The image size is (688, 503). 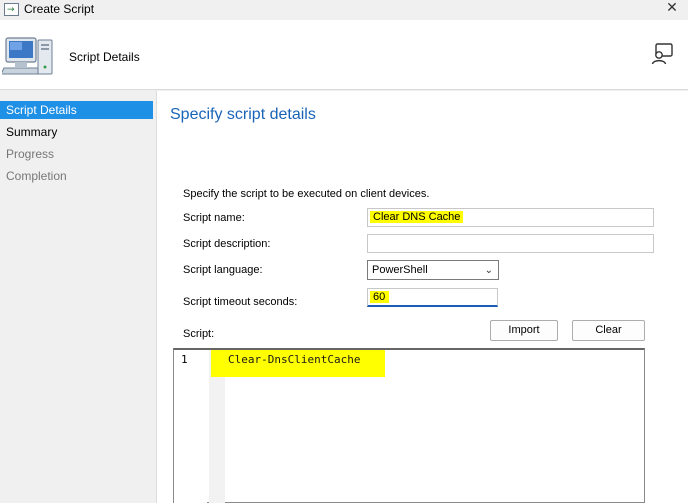 What do you see at coordinates (510, 217) in the screenshot?
I see `script-name-input: Clear DNS Cache` at bounding box center [510, 217].